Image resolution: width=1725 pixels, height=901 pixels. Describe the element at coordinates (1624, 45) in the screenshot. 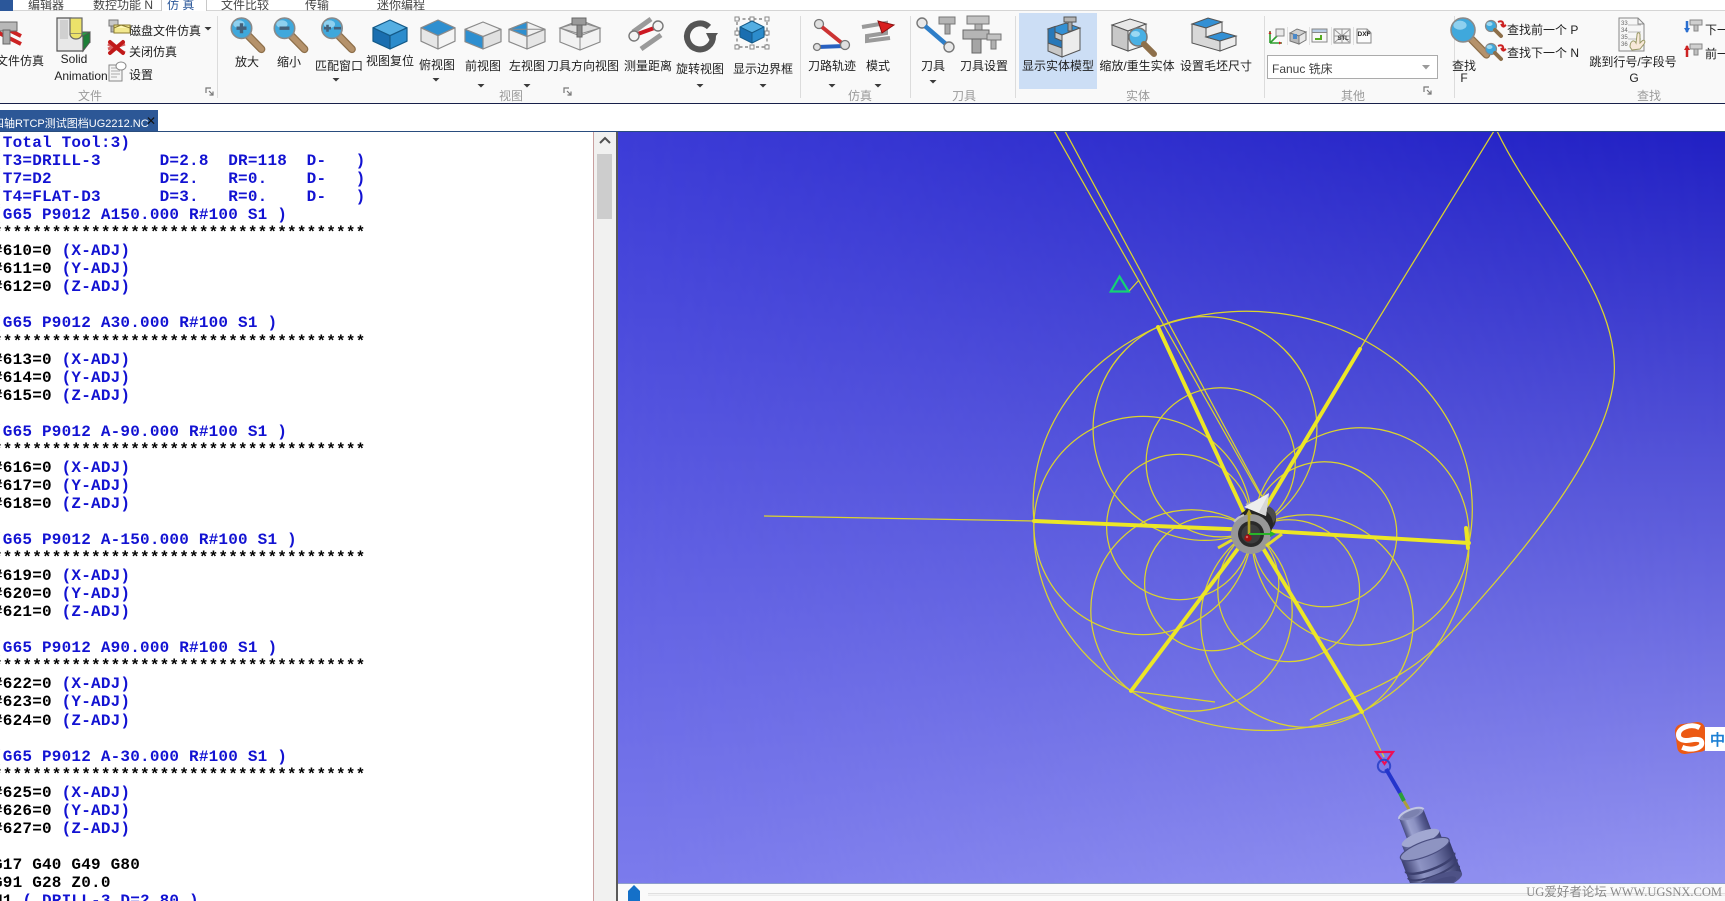

I see `svg-text: 36` at that location.